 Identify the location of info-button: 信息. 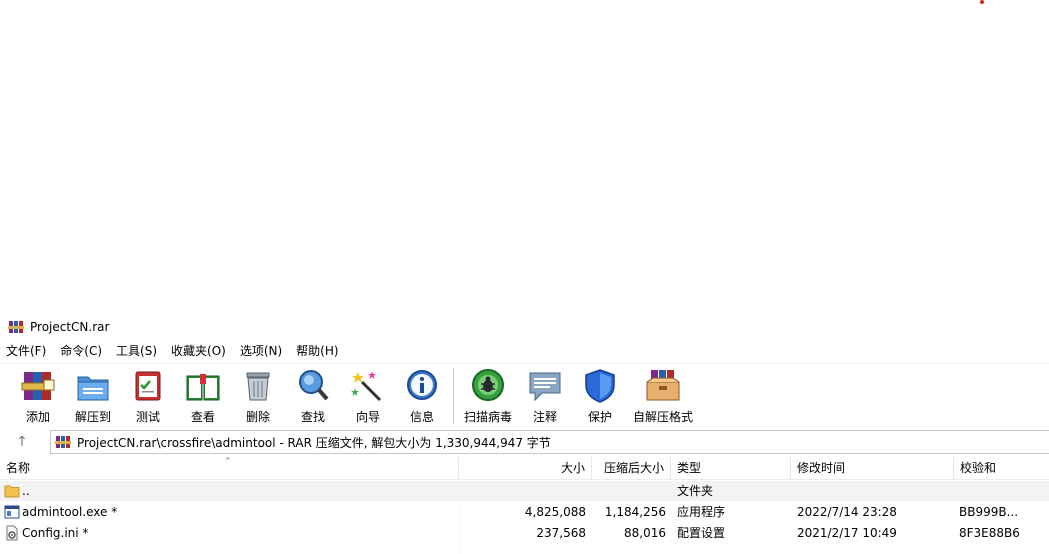
(422, 396).